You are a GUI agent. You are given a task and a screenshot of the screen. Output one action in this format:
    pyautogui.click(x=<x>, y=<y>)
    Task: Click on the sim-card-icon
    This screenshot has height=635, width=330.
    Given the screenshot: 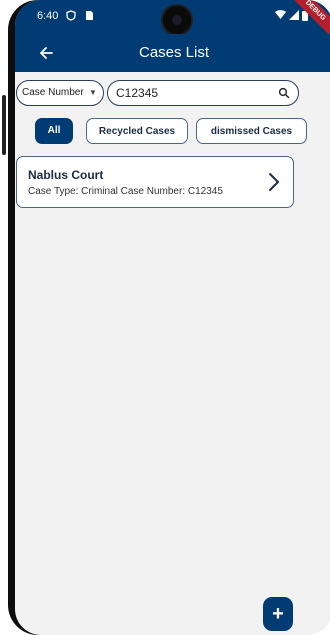 What is the action you would take?
    pyautogui.click(x=90, y=15)
    